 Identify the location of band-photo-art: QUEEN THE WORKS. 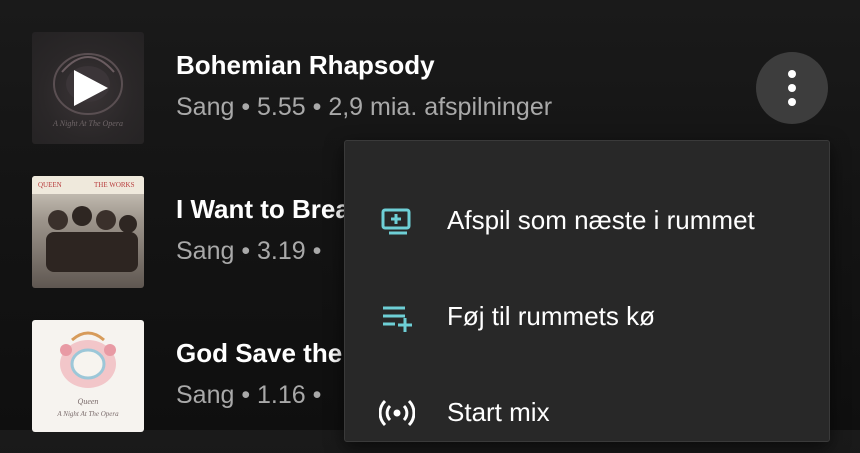
(88, 224).